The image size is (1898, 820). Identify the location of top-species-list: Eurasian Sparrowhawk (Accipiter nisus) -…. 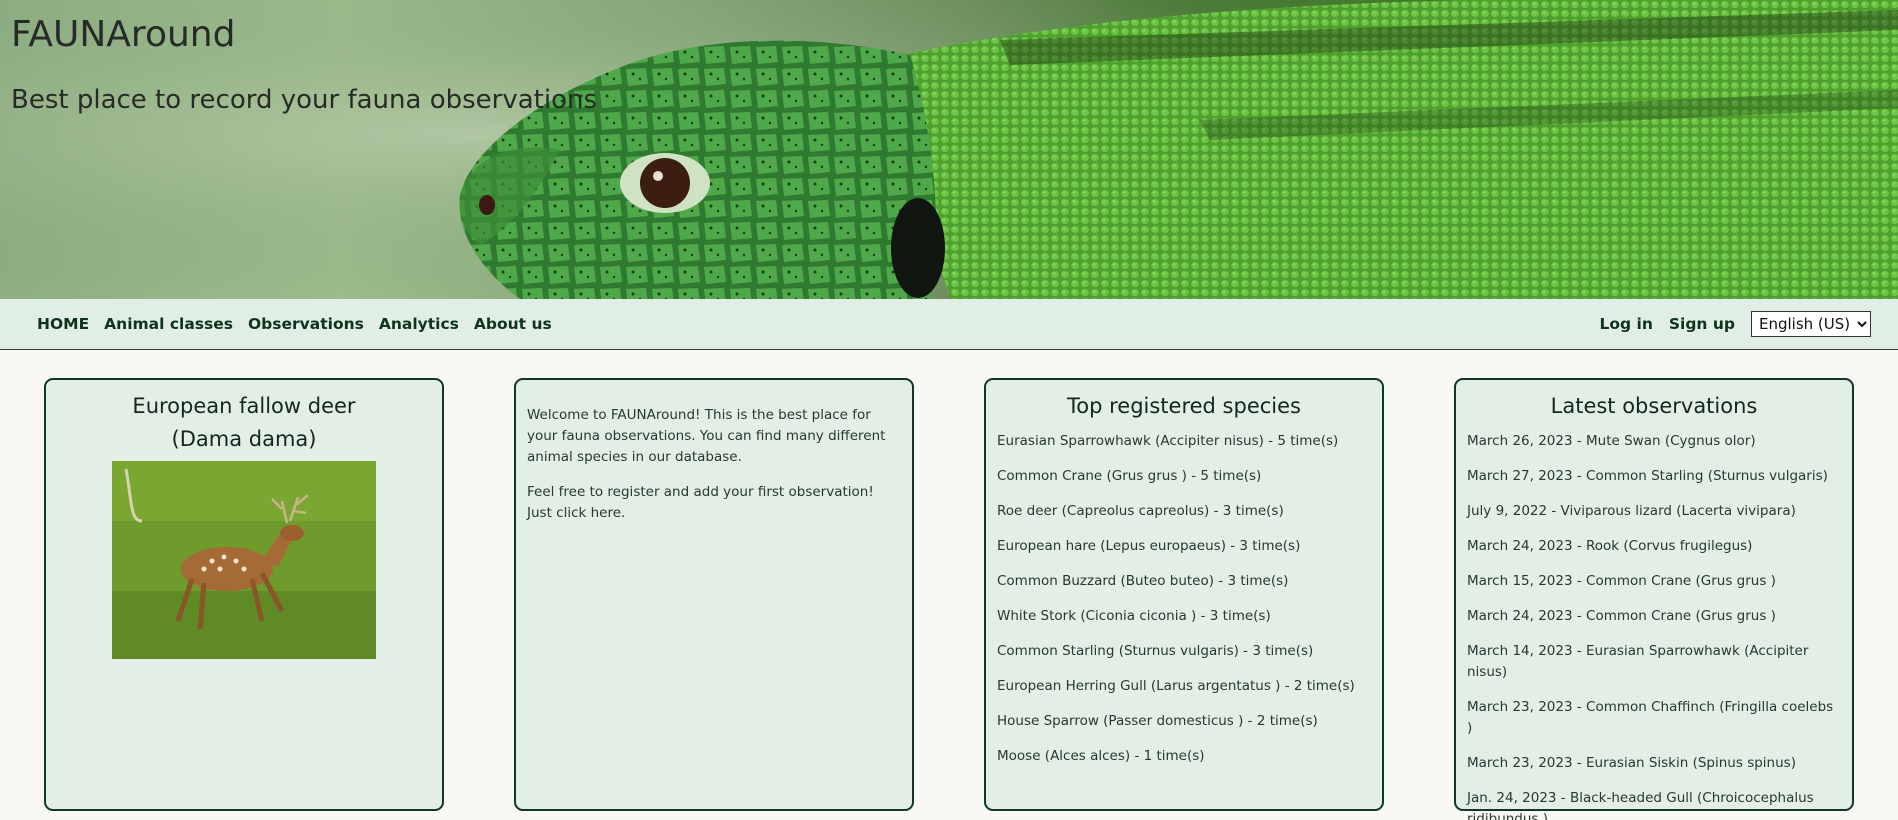
(1184, 599).